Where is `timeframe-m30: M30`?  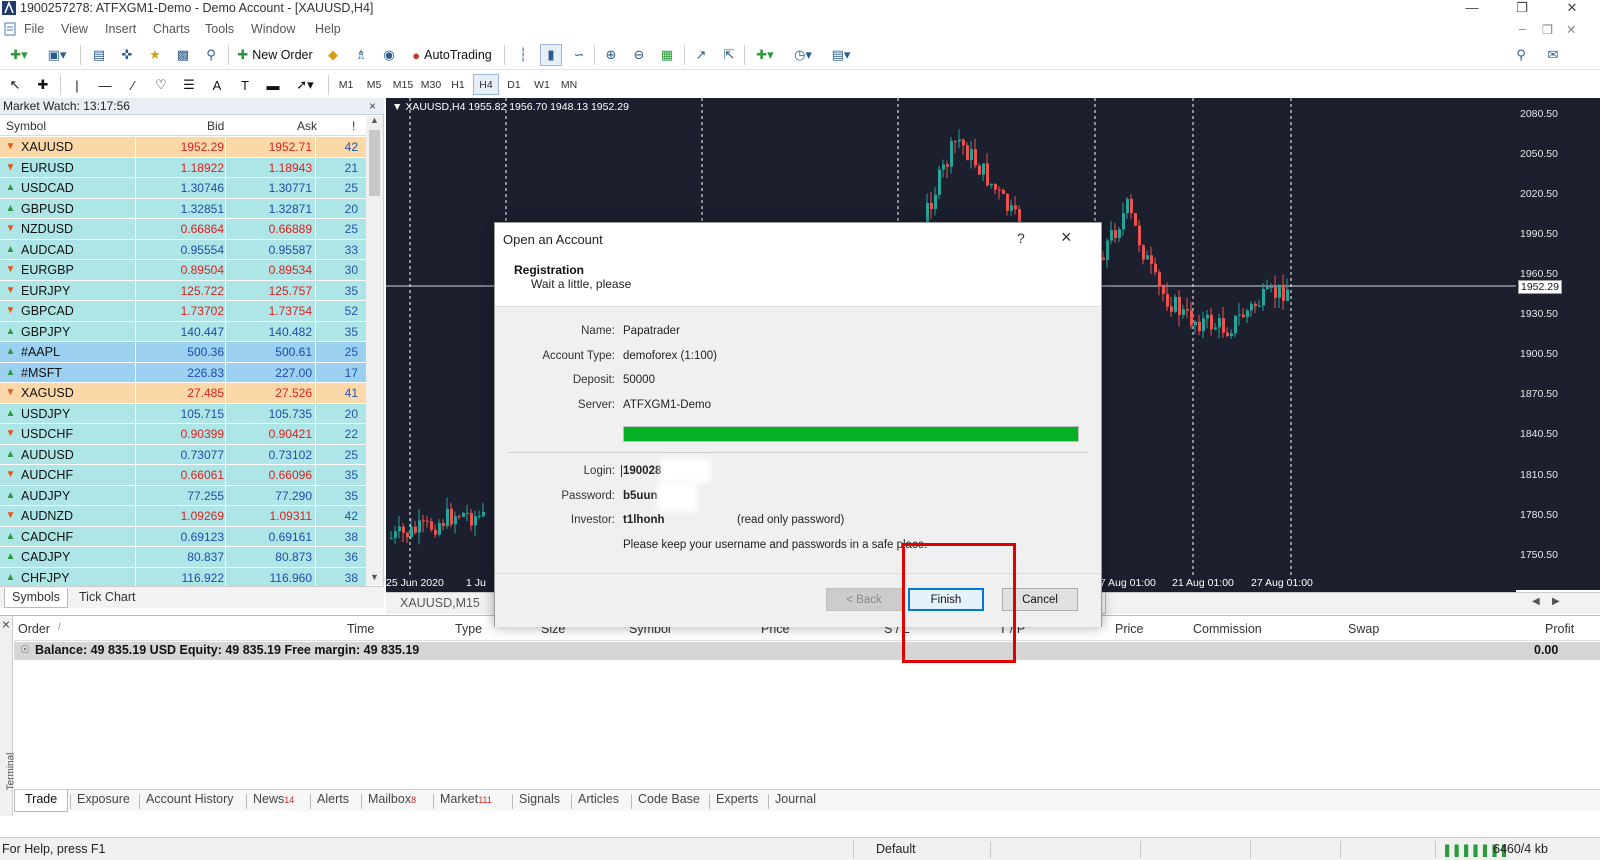 timeframe-m30: M30 is located at coordinates (431, 84).